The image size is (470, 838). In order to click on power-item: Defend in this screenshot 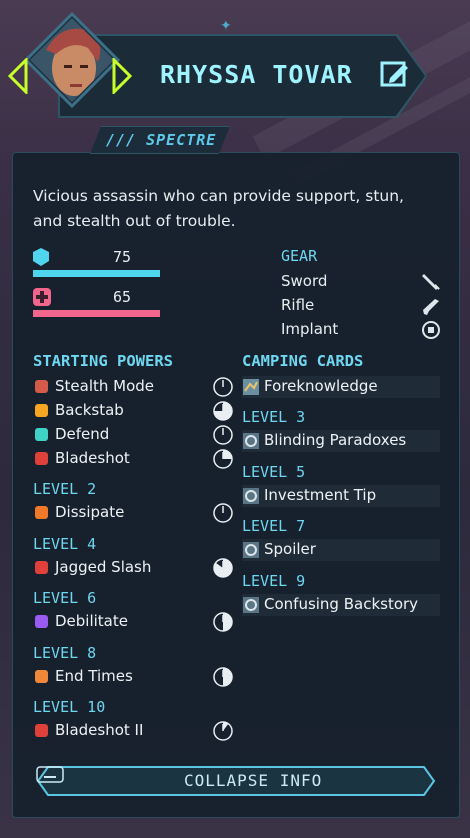, I will do `click(133, 435)`.